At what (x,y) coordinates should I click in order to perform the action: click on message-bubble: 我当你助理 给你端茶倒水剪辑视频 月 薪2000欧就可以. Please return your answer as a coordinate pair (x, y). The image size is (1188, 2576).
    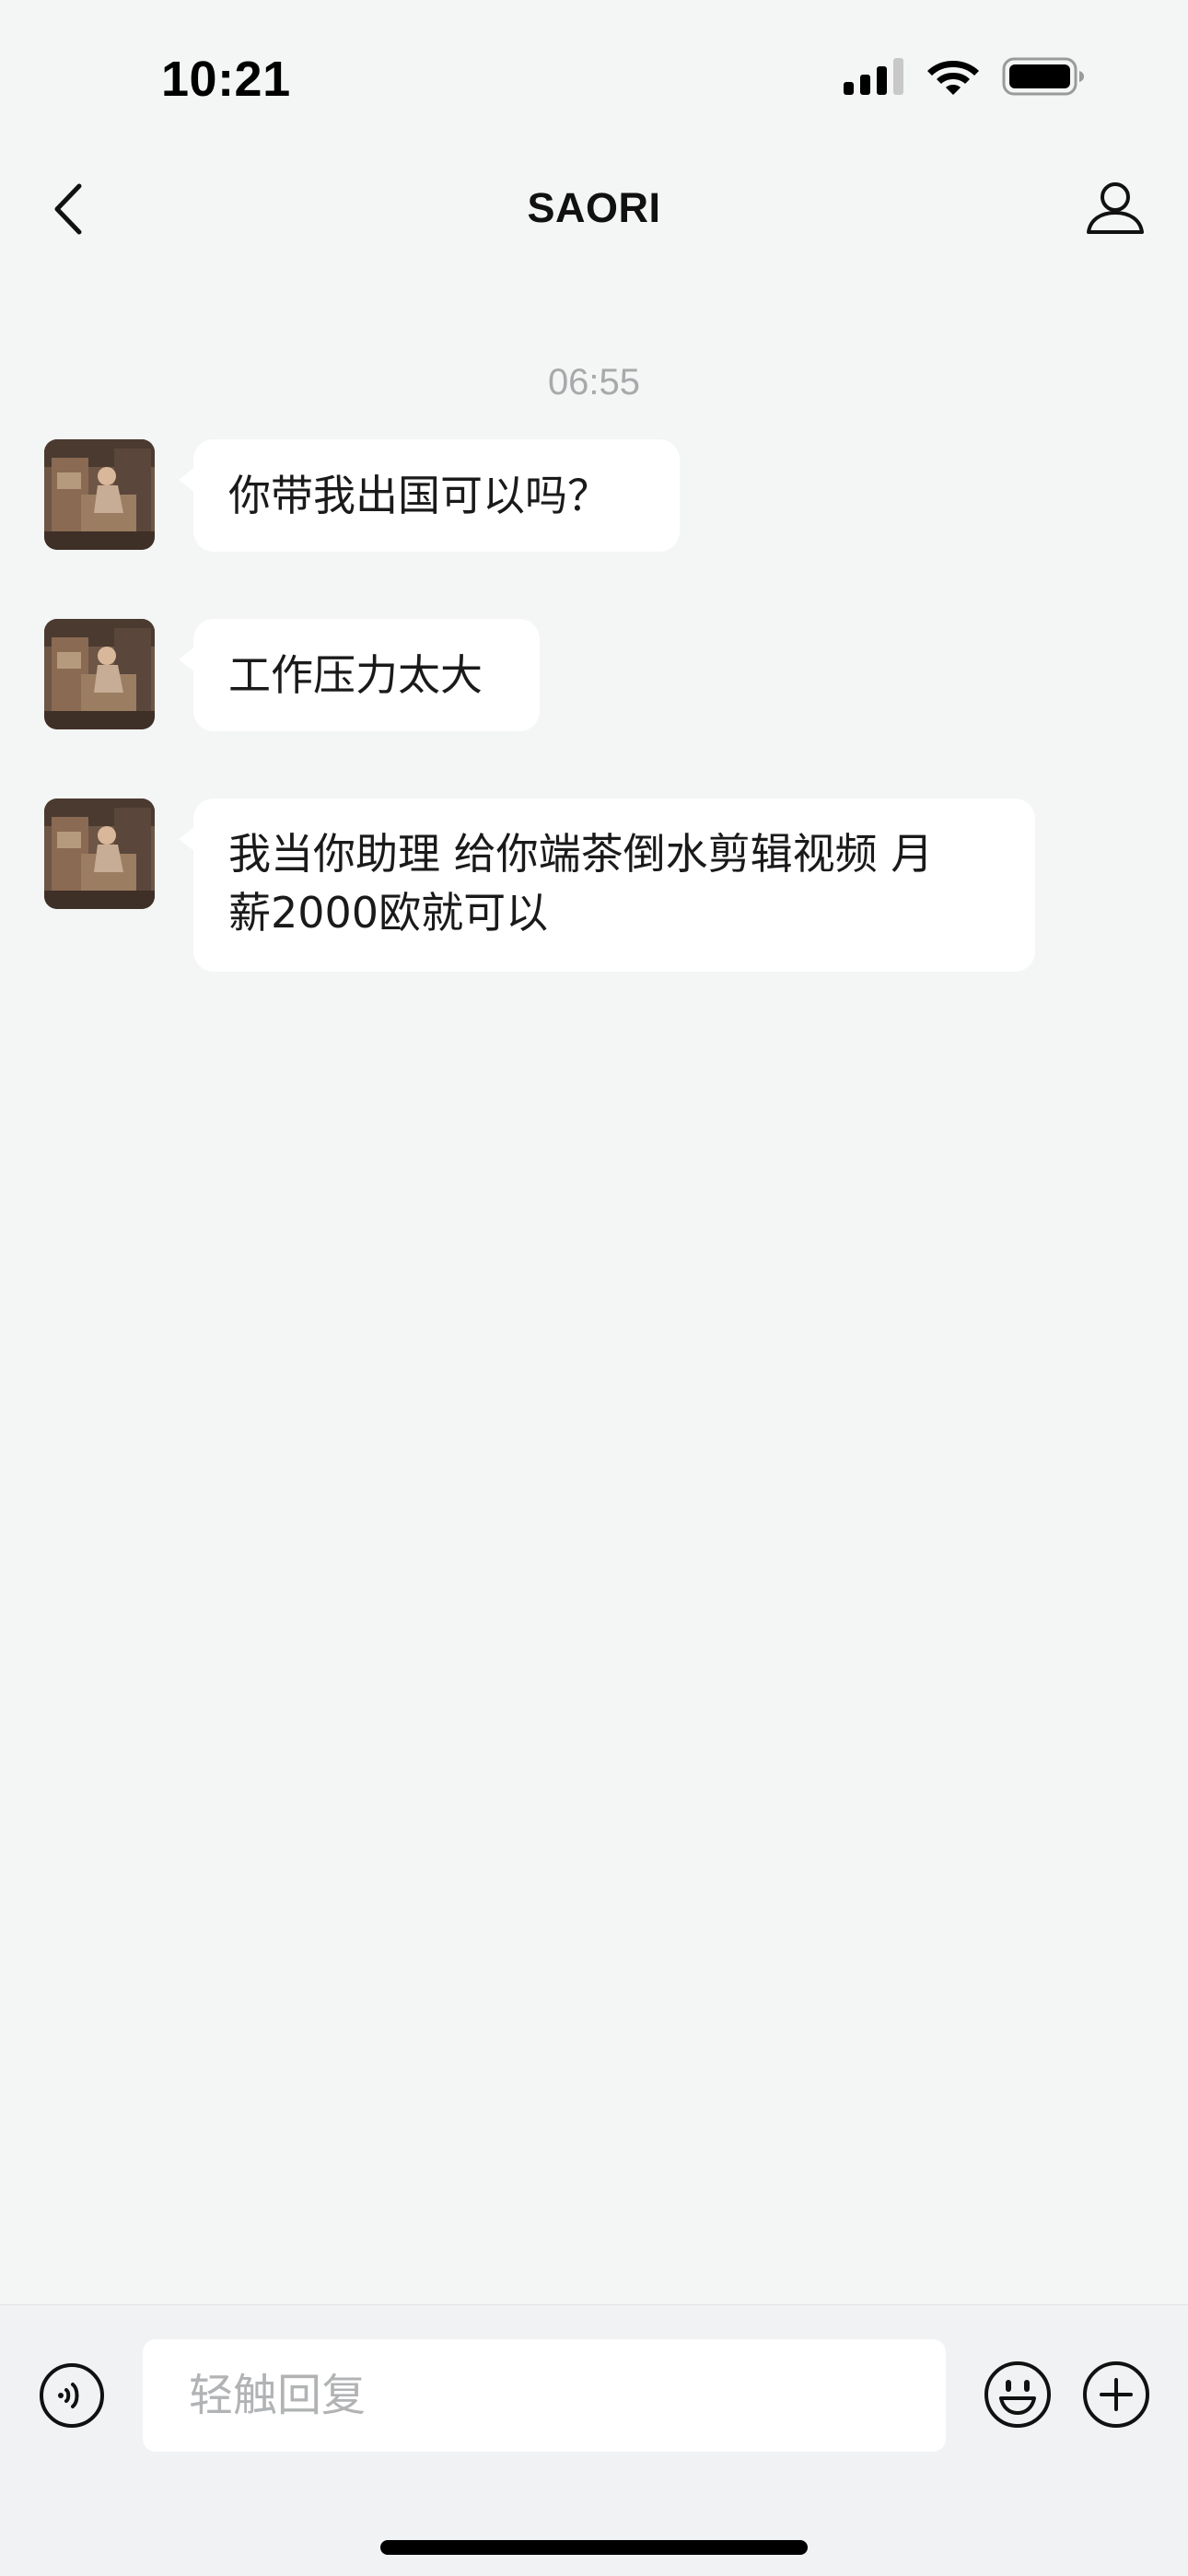
    Looking at the image, I should click on (607, 885).